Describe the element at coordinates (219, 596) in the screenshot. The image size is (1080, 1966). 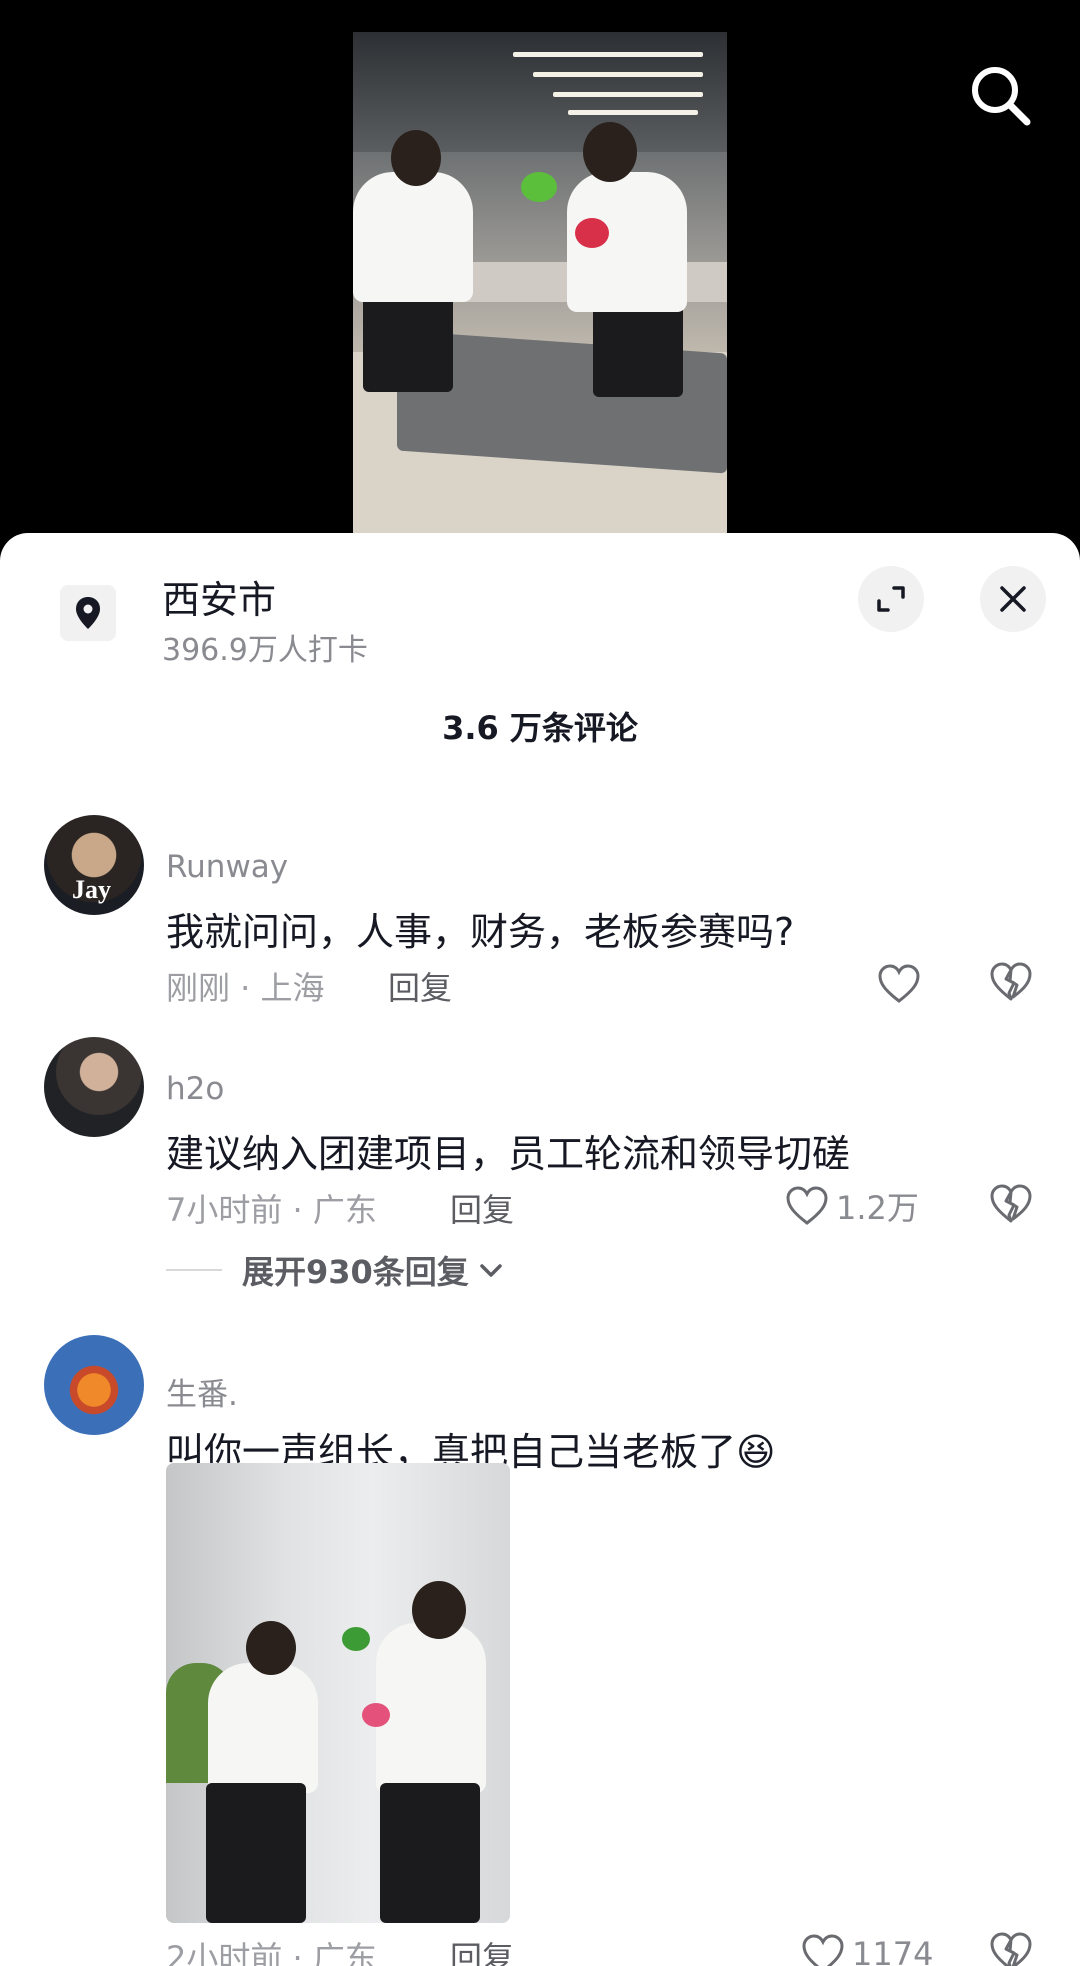
I see `location-name: 西安市` at that location.